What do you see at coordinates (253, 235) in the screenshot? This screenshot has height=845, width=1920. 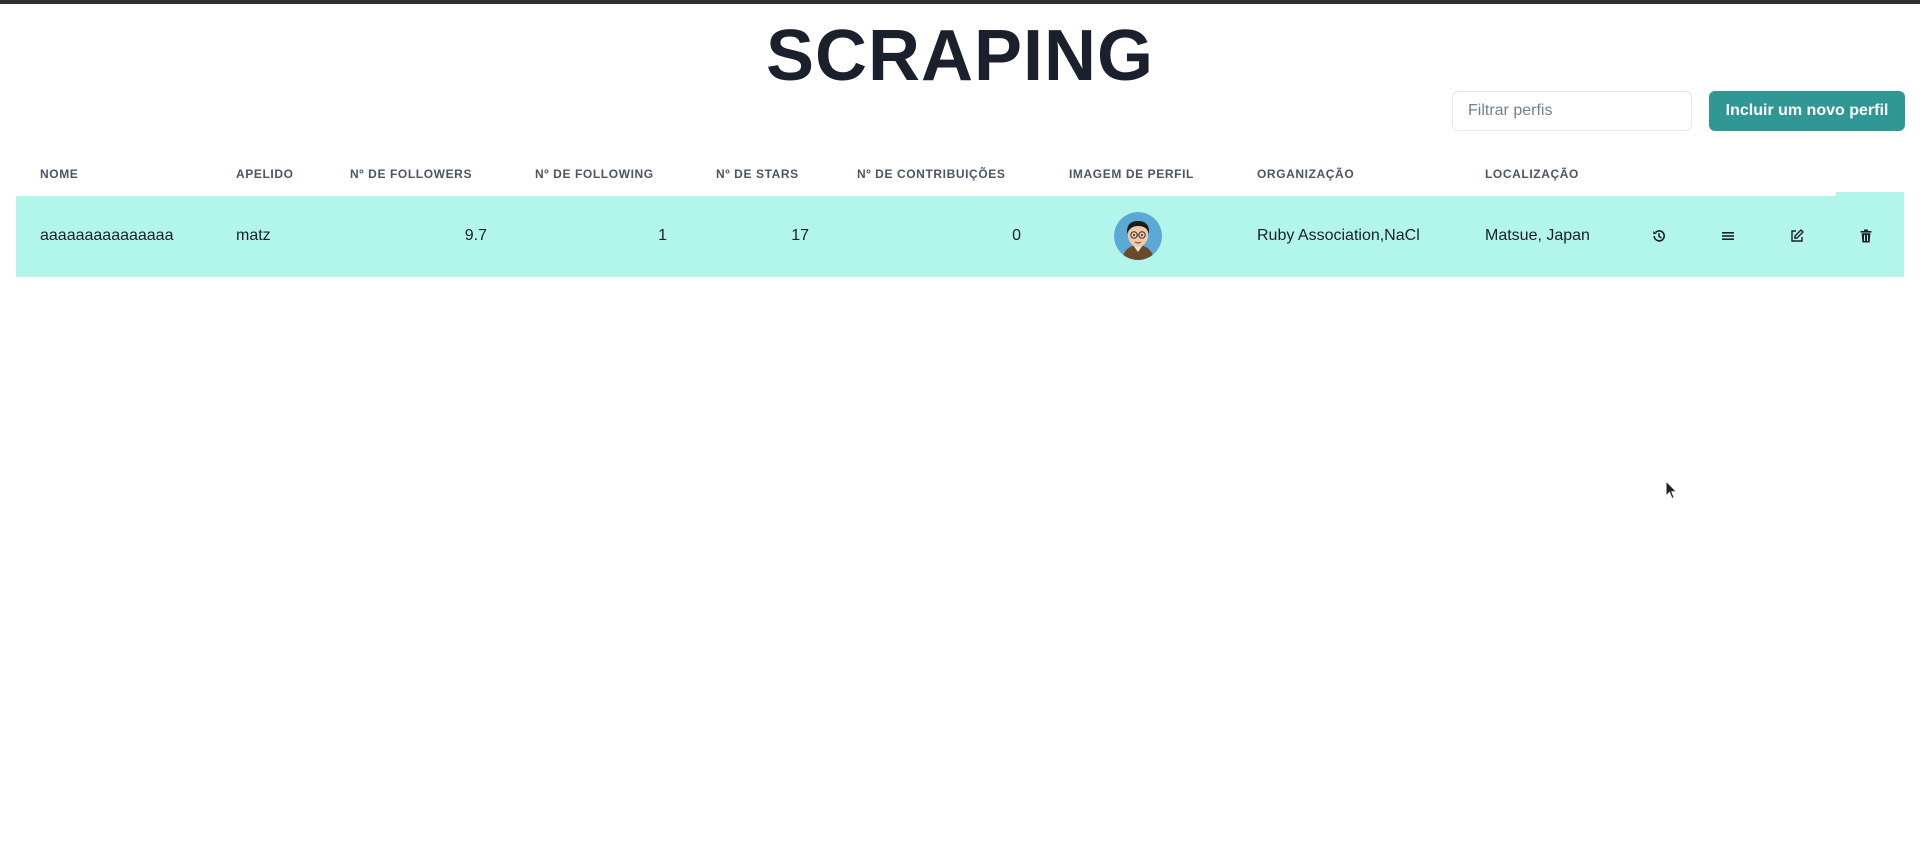 I see `cell-apelido: matz` at bounding box center [253, 235].